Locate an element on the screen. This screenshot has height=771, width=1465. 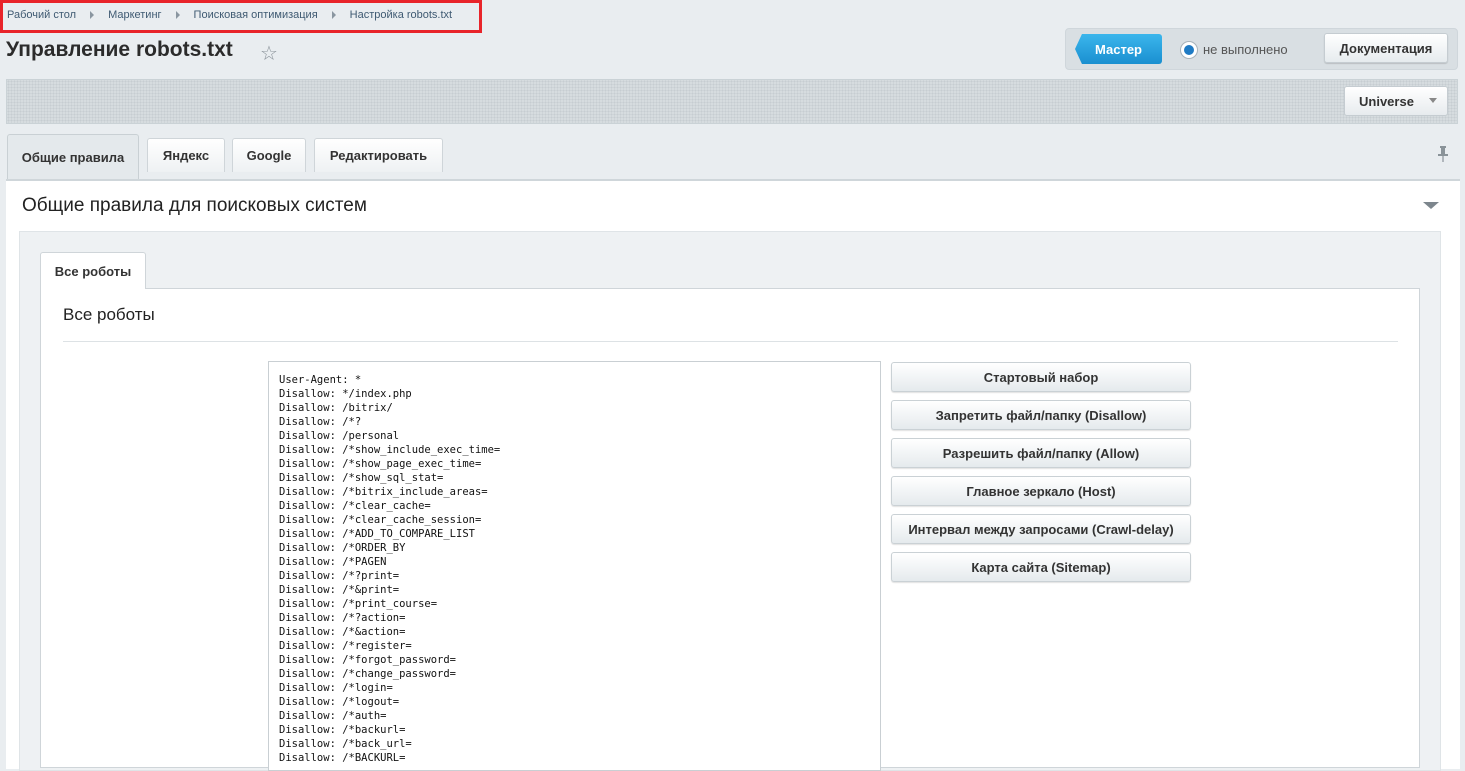
tab-google: Google is located at coordinates (269, 155).